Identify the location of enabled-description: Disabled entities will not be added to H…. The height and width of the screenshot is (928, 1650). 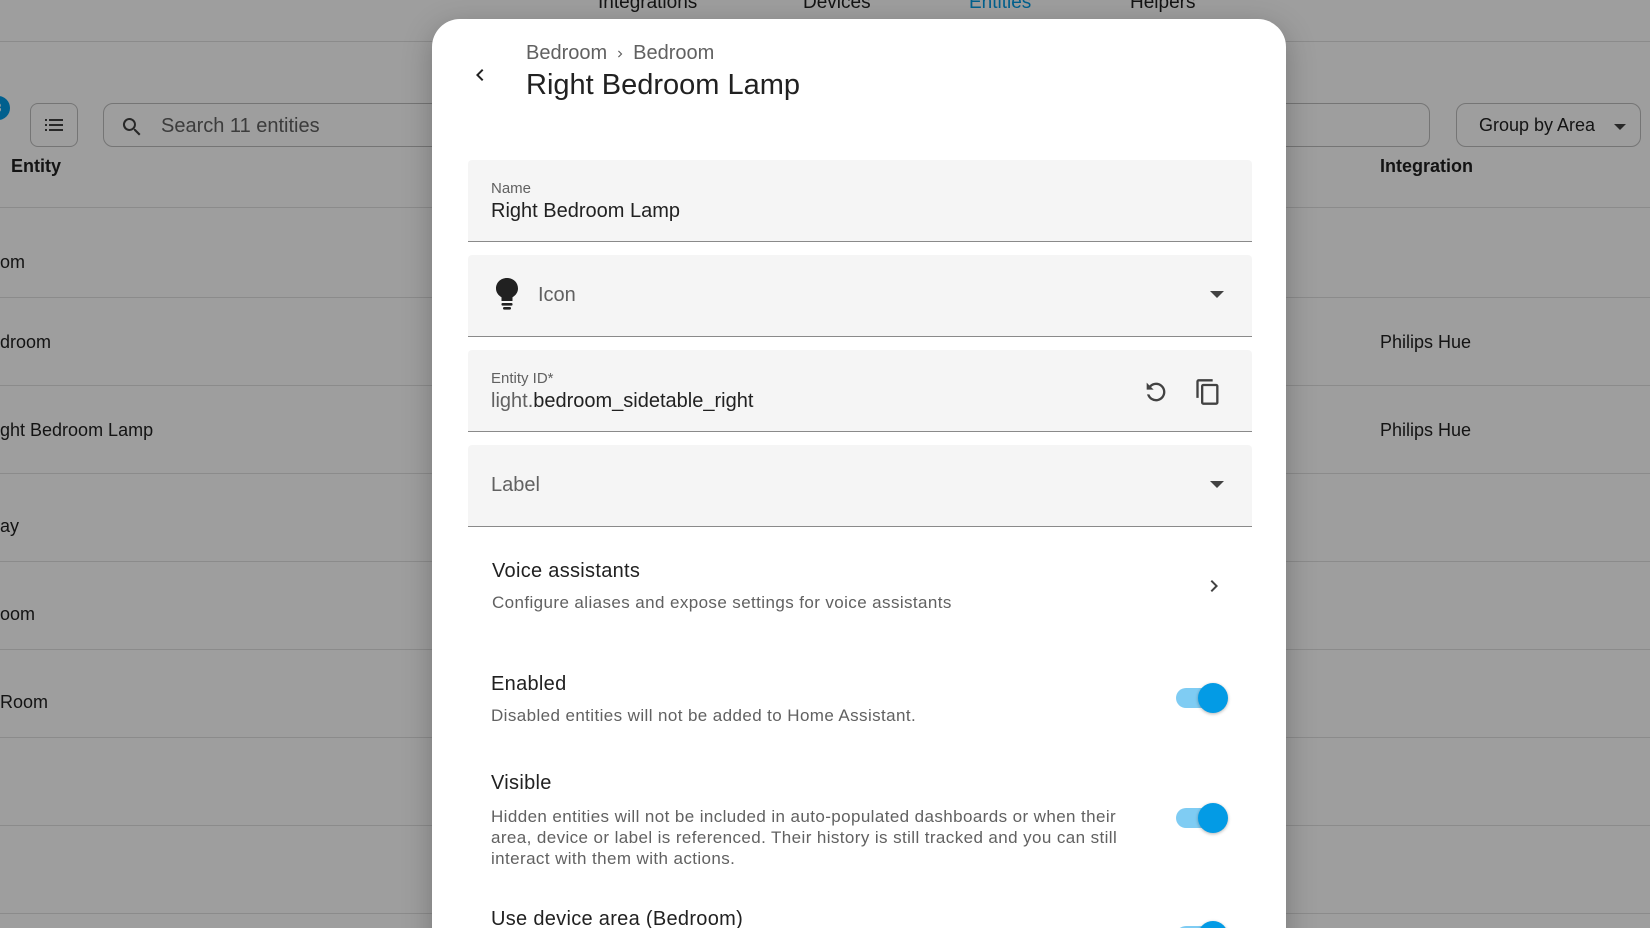
(704, 715).